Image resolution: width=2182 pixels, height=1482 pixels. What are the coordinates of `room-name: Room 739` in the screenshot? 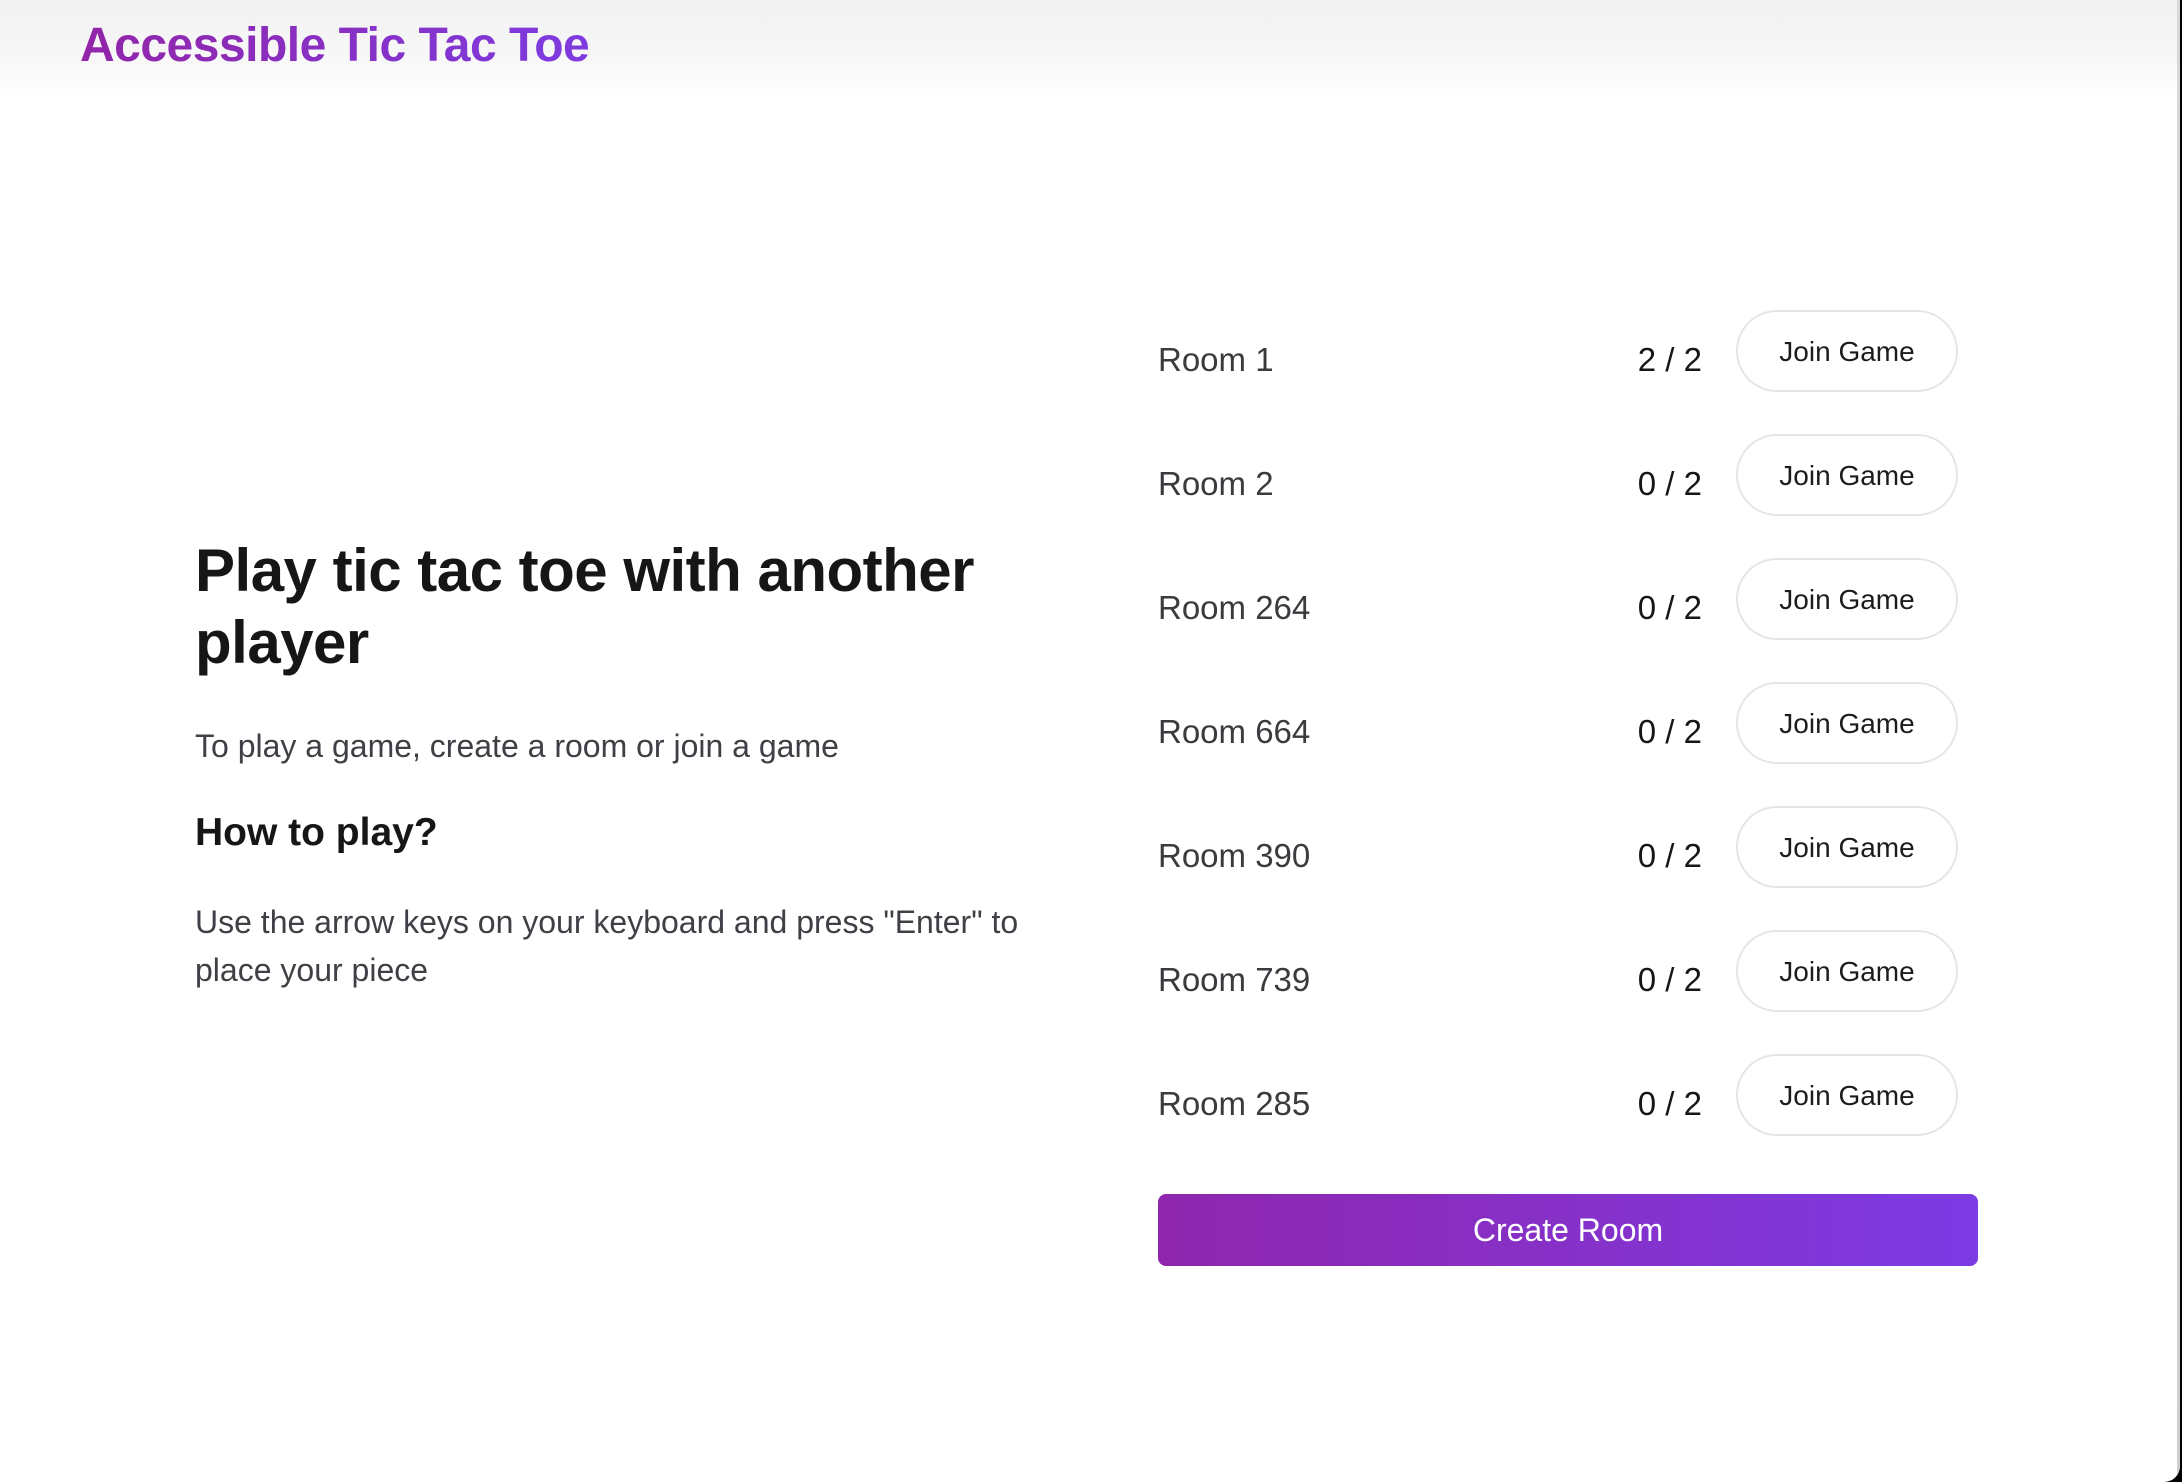 It's located at (1234, 979).